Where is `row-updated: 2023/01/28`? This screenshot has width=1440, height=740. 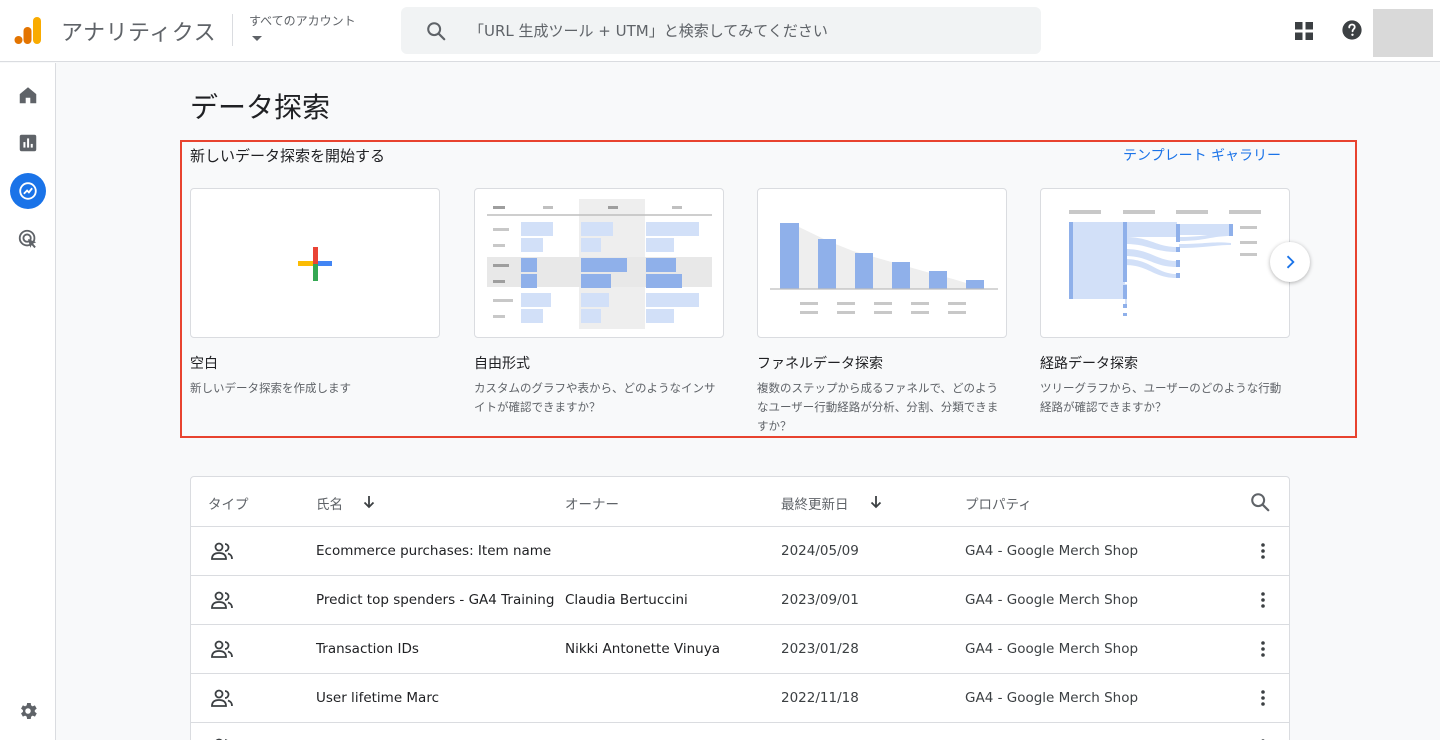 row-updated: 2023/01/28 is located at coordinates (820, 649).